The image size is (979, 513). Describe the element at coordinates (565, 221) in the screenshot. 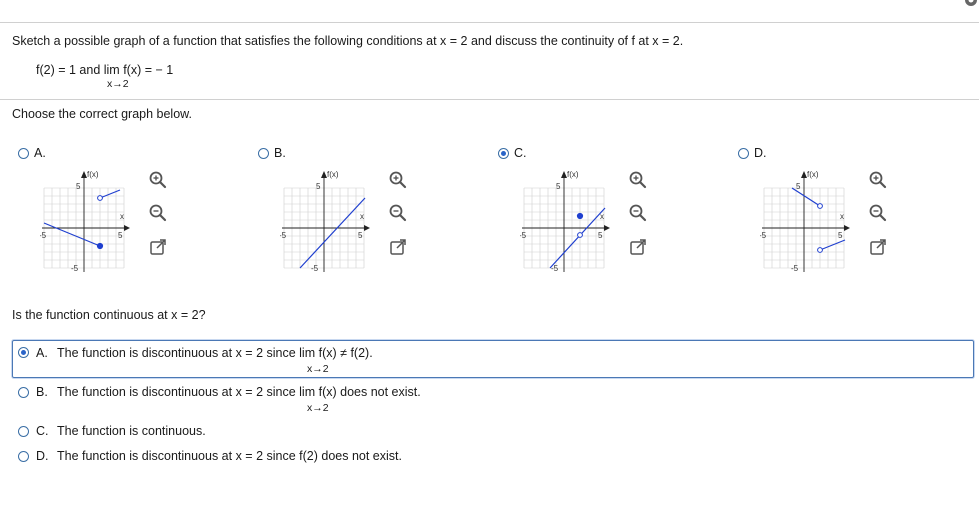

I see `graph-plot-c: f(x)x55-5-5` at that location.